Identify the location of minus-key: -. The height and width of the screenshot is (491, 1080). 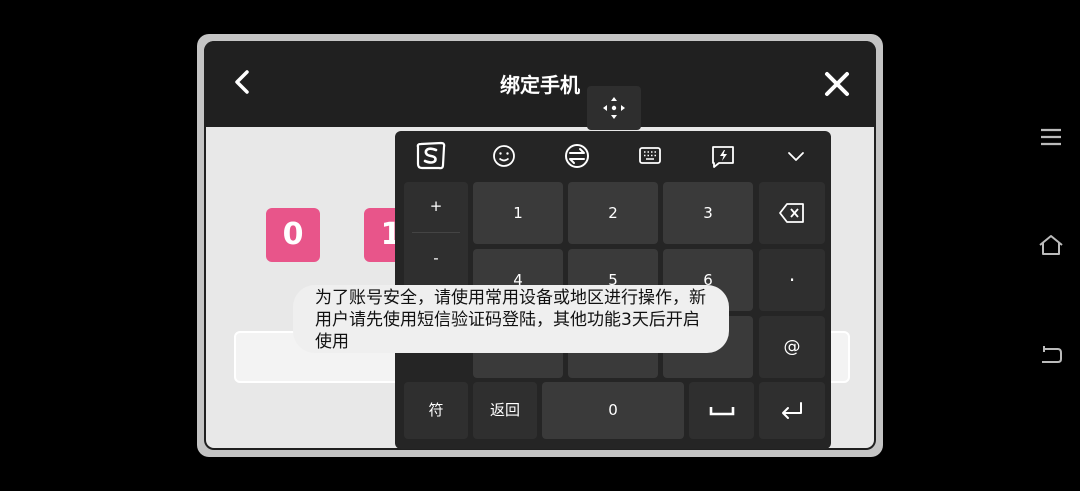
(436, 258).